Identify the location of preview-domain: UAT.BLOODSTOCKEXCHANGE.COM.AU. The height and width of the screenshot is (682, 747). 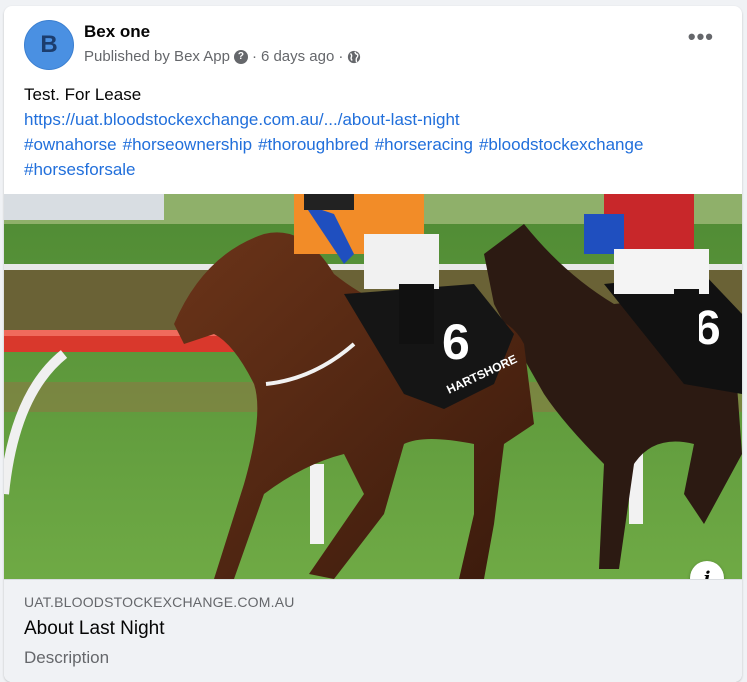
(159, 602).